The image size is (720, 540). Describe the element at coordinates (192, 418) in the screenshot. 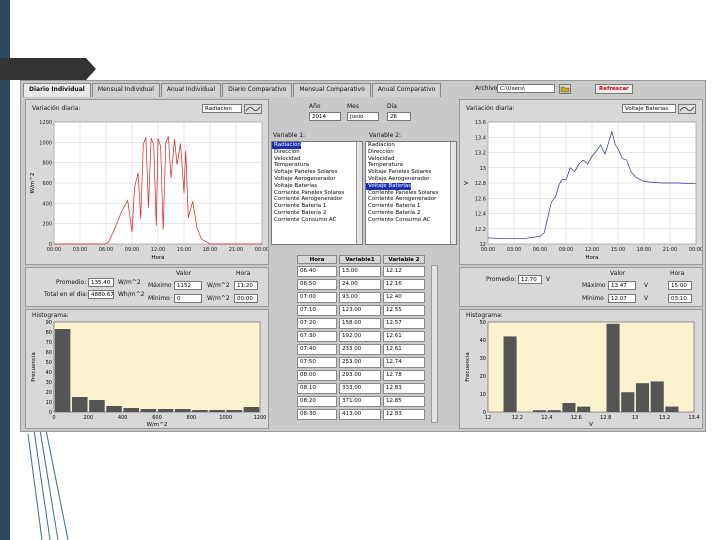

I see `left-hist-x-tick: 800` at that location.